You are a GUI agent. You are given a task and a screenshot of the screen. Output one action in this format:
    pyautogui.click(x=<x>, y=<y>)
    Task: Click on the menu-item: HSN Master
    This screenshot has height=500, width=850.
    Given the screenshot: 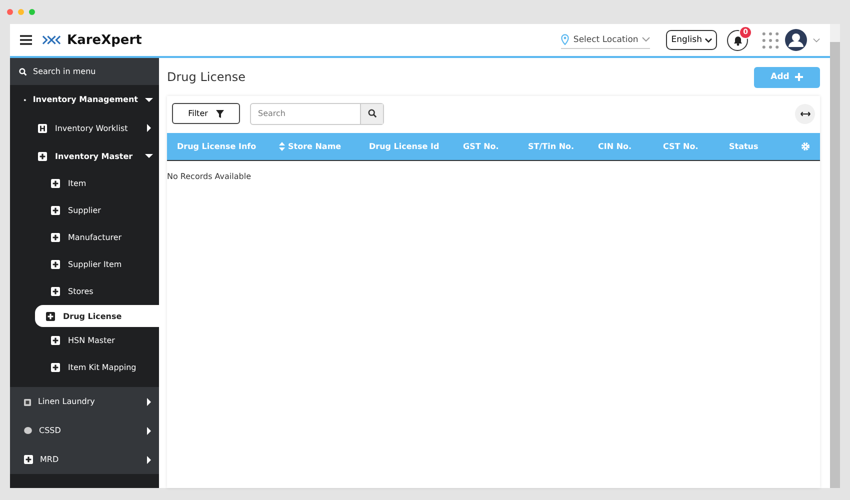 What is the action you would take?
    pyautogui.click(x=84, y=340)
    